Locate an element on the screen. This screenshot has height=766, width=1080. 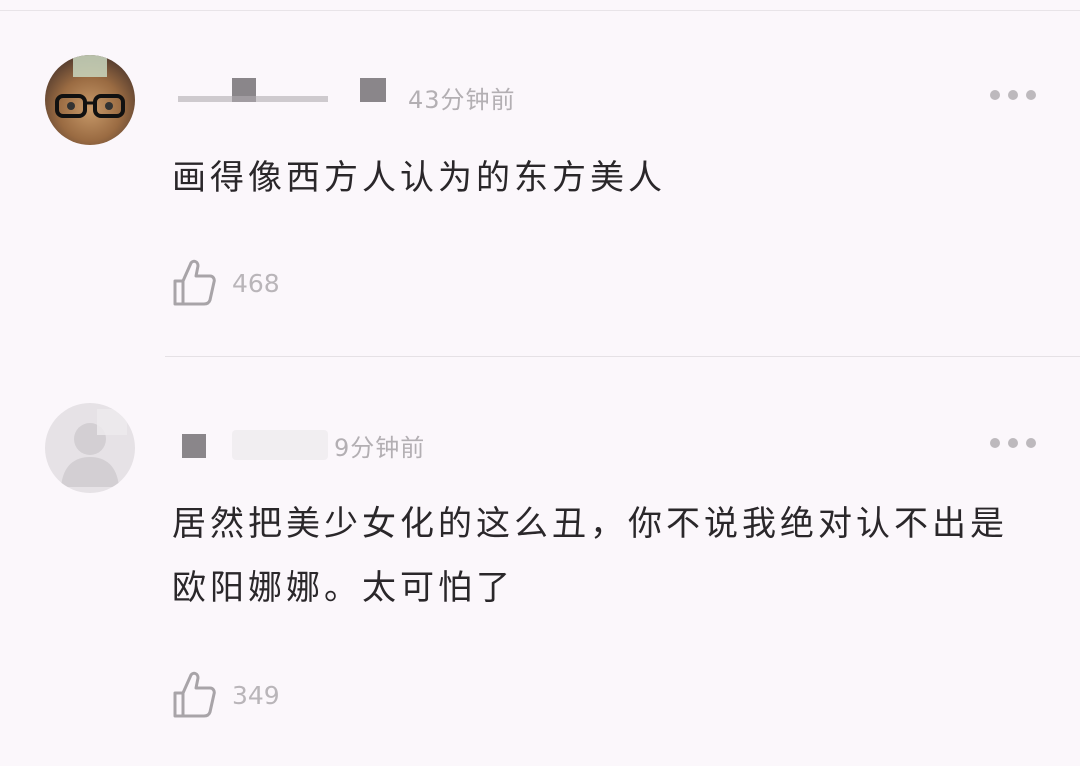
comment-time: 43分钟前 is located at coordinates (462, 100).